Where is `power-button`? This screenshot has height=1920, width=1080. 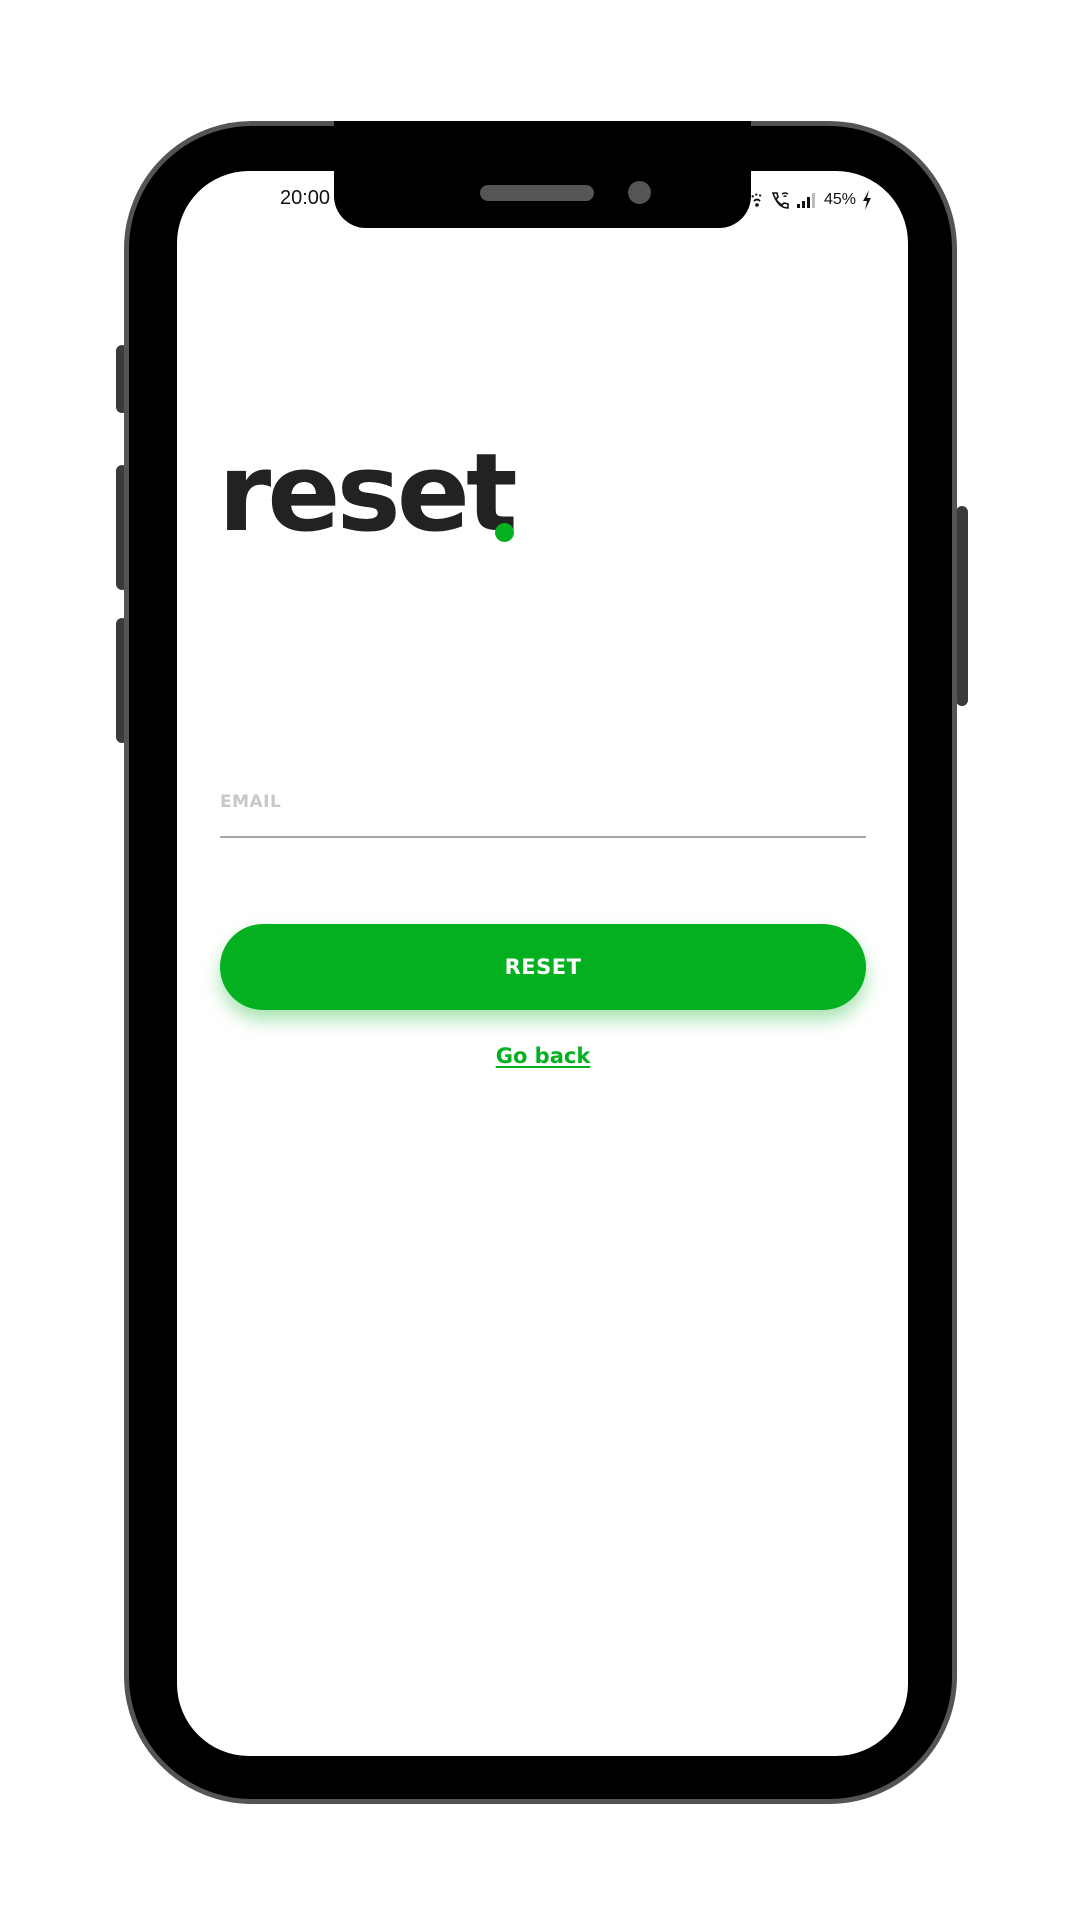
power-button is located at coordinates (962, 606).